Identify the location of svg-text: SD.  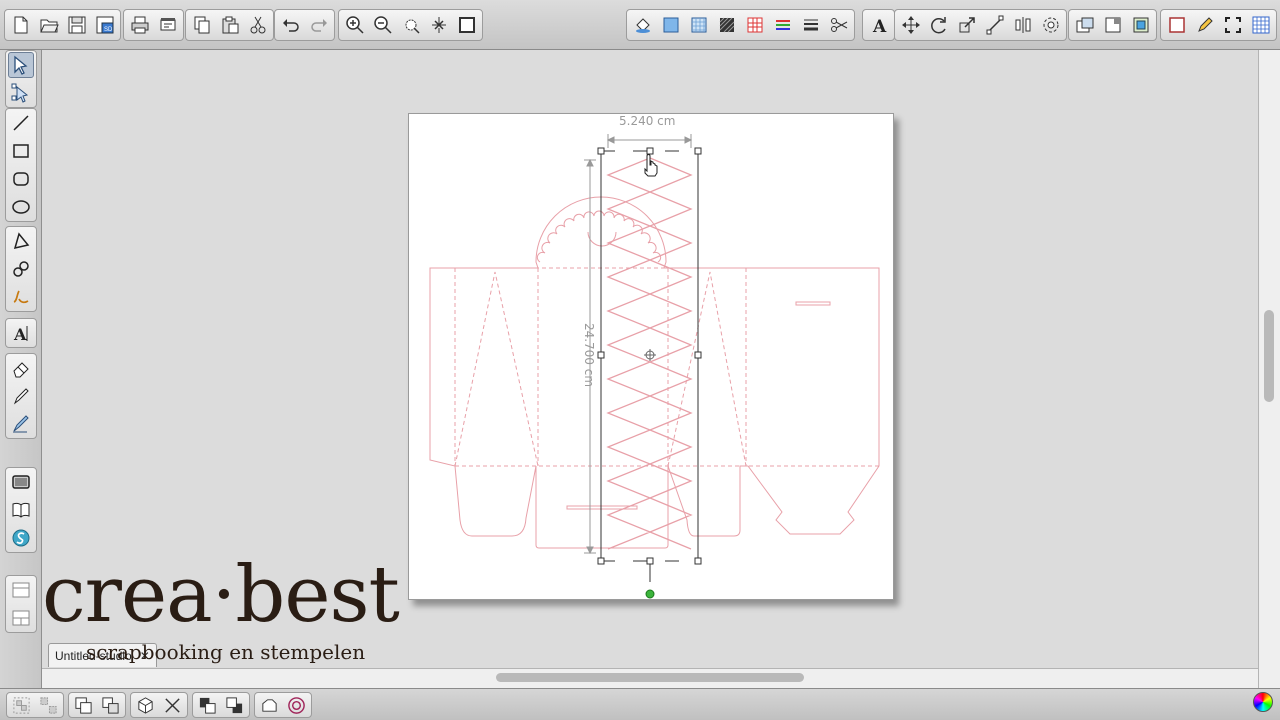
(108, 30).